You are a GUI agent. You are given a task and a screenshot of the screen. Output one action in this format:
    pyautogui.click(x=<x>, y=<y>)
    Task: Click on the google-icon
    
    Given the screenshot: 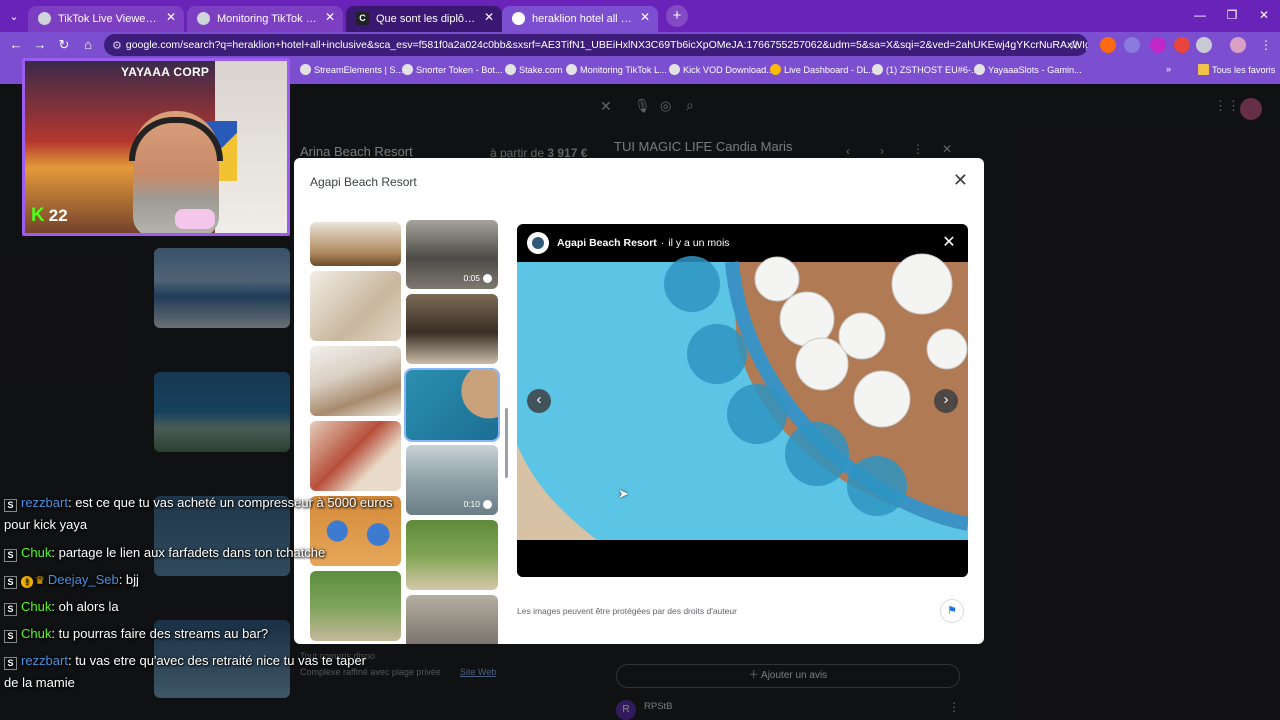 What is the action you would take?
    pyautogui.click(x=518, y=18)
    